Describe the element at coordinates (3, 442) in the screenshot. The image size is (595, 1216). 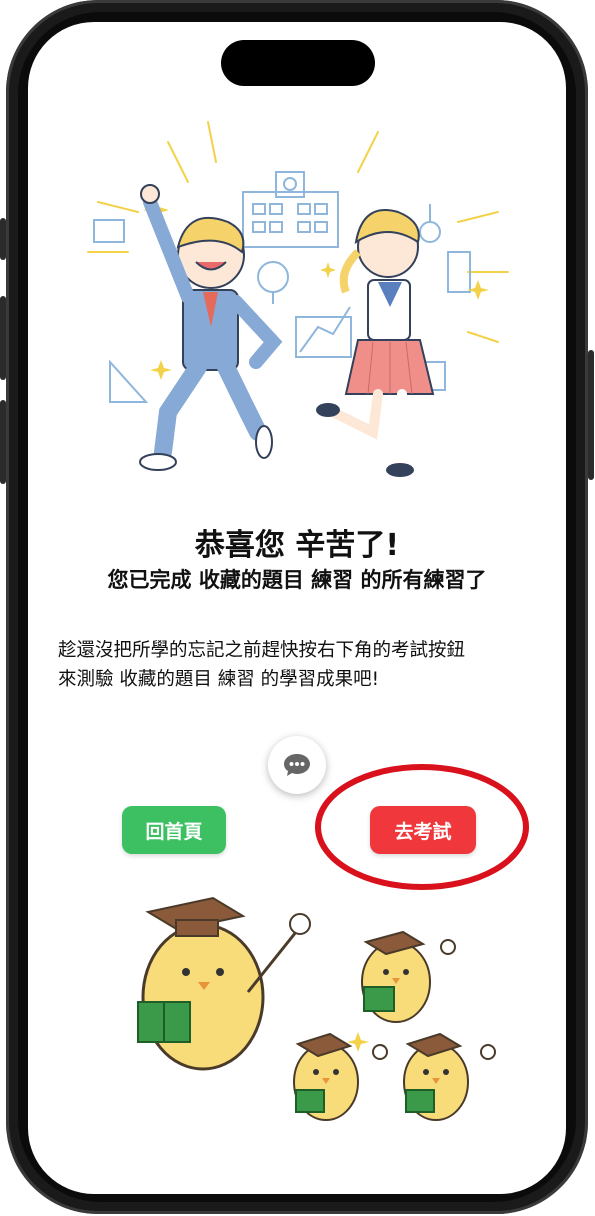
I see `volume-down-button` at that location.